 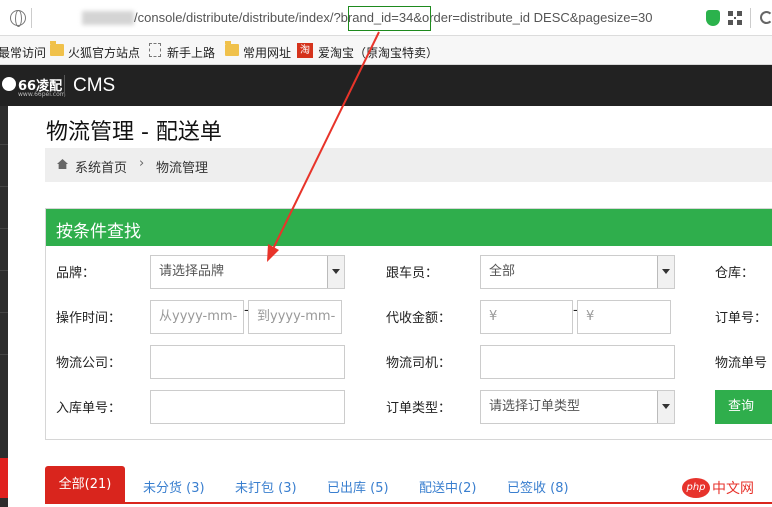 What do you see at coordinates (358, 486) in the screenshot?
I see `tab-shipped: 已出库 (5)` at bounding box center [358, 486].